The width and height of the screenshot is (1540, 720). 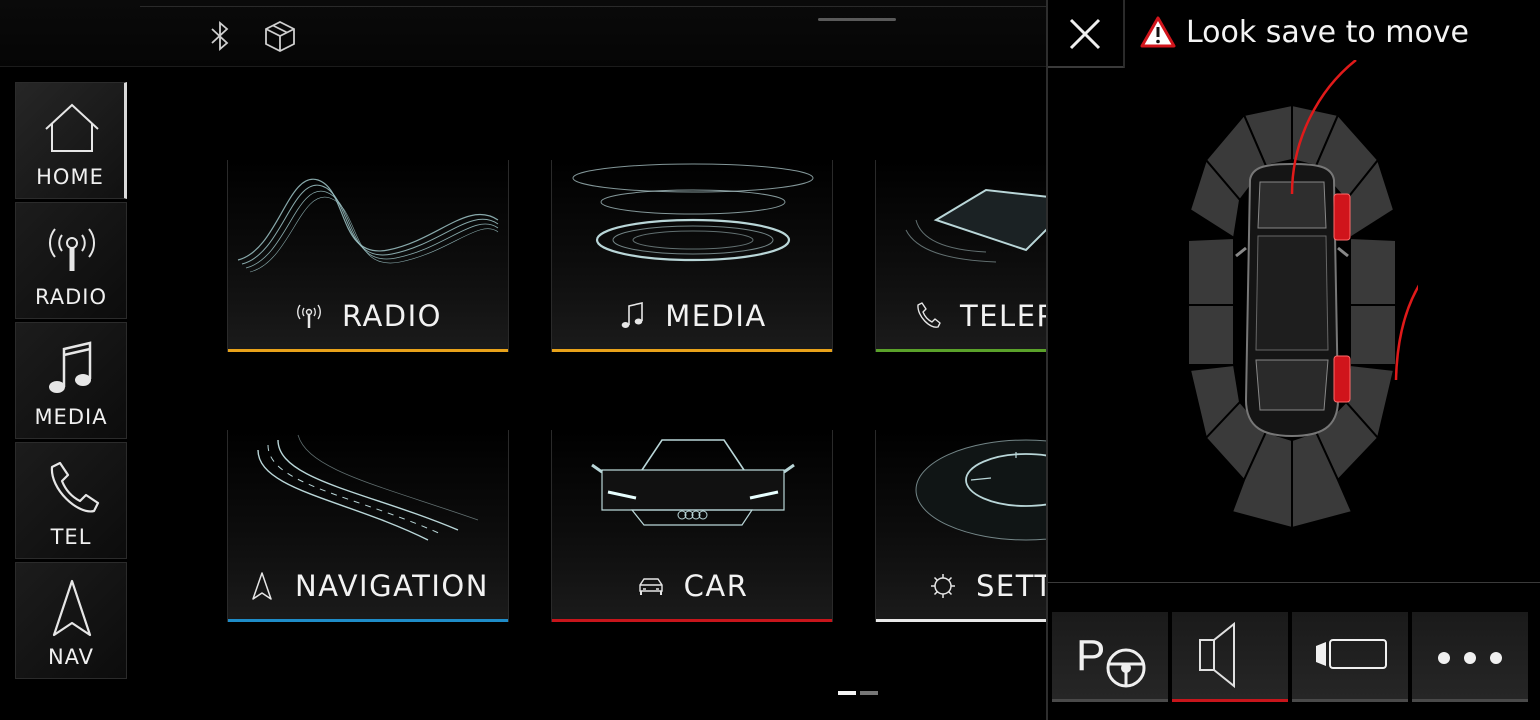 I want to click on panel-divider, so click(x=1294, y=582).